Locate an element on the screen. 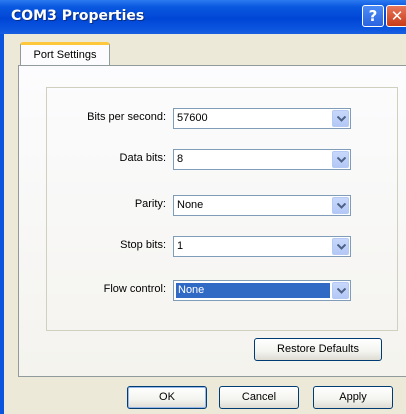  data-bits-label: Data bits: is located at coordinates (142, 158).